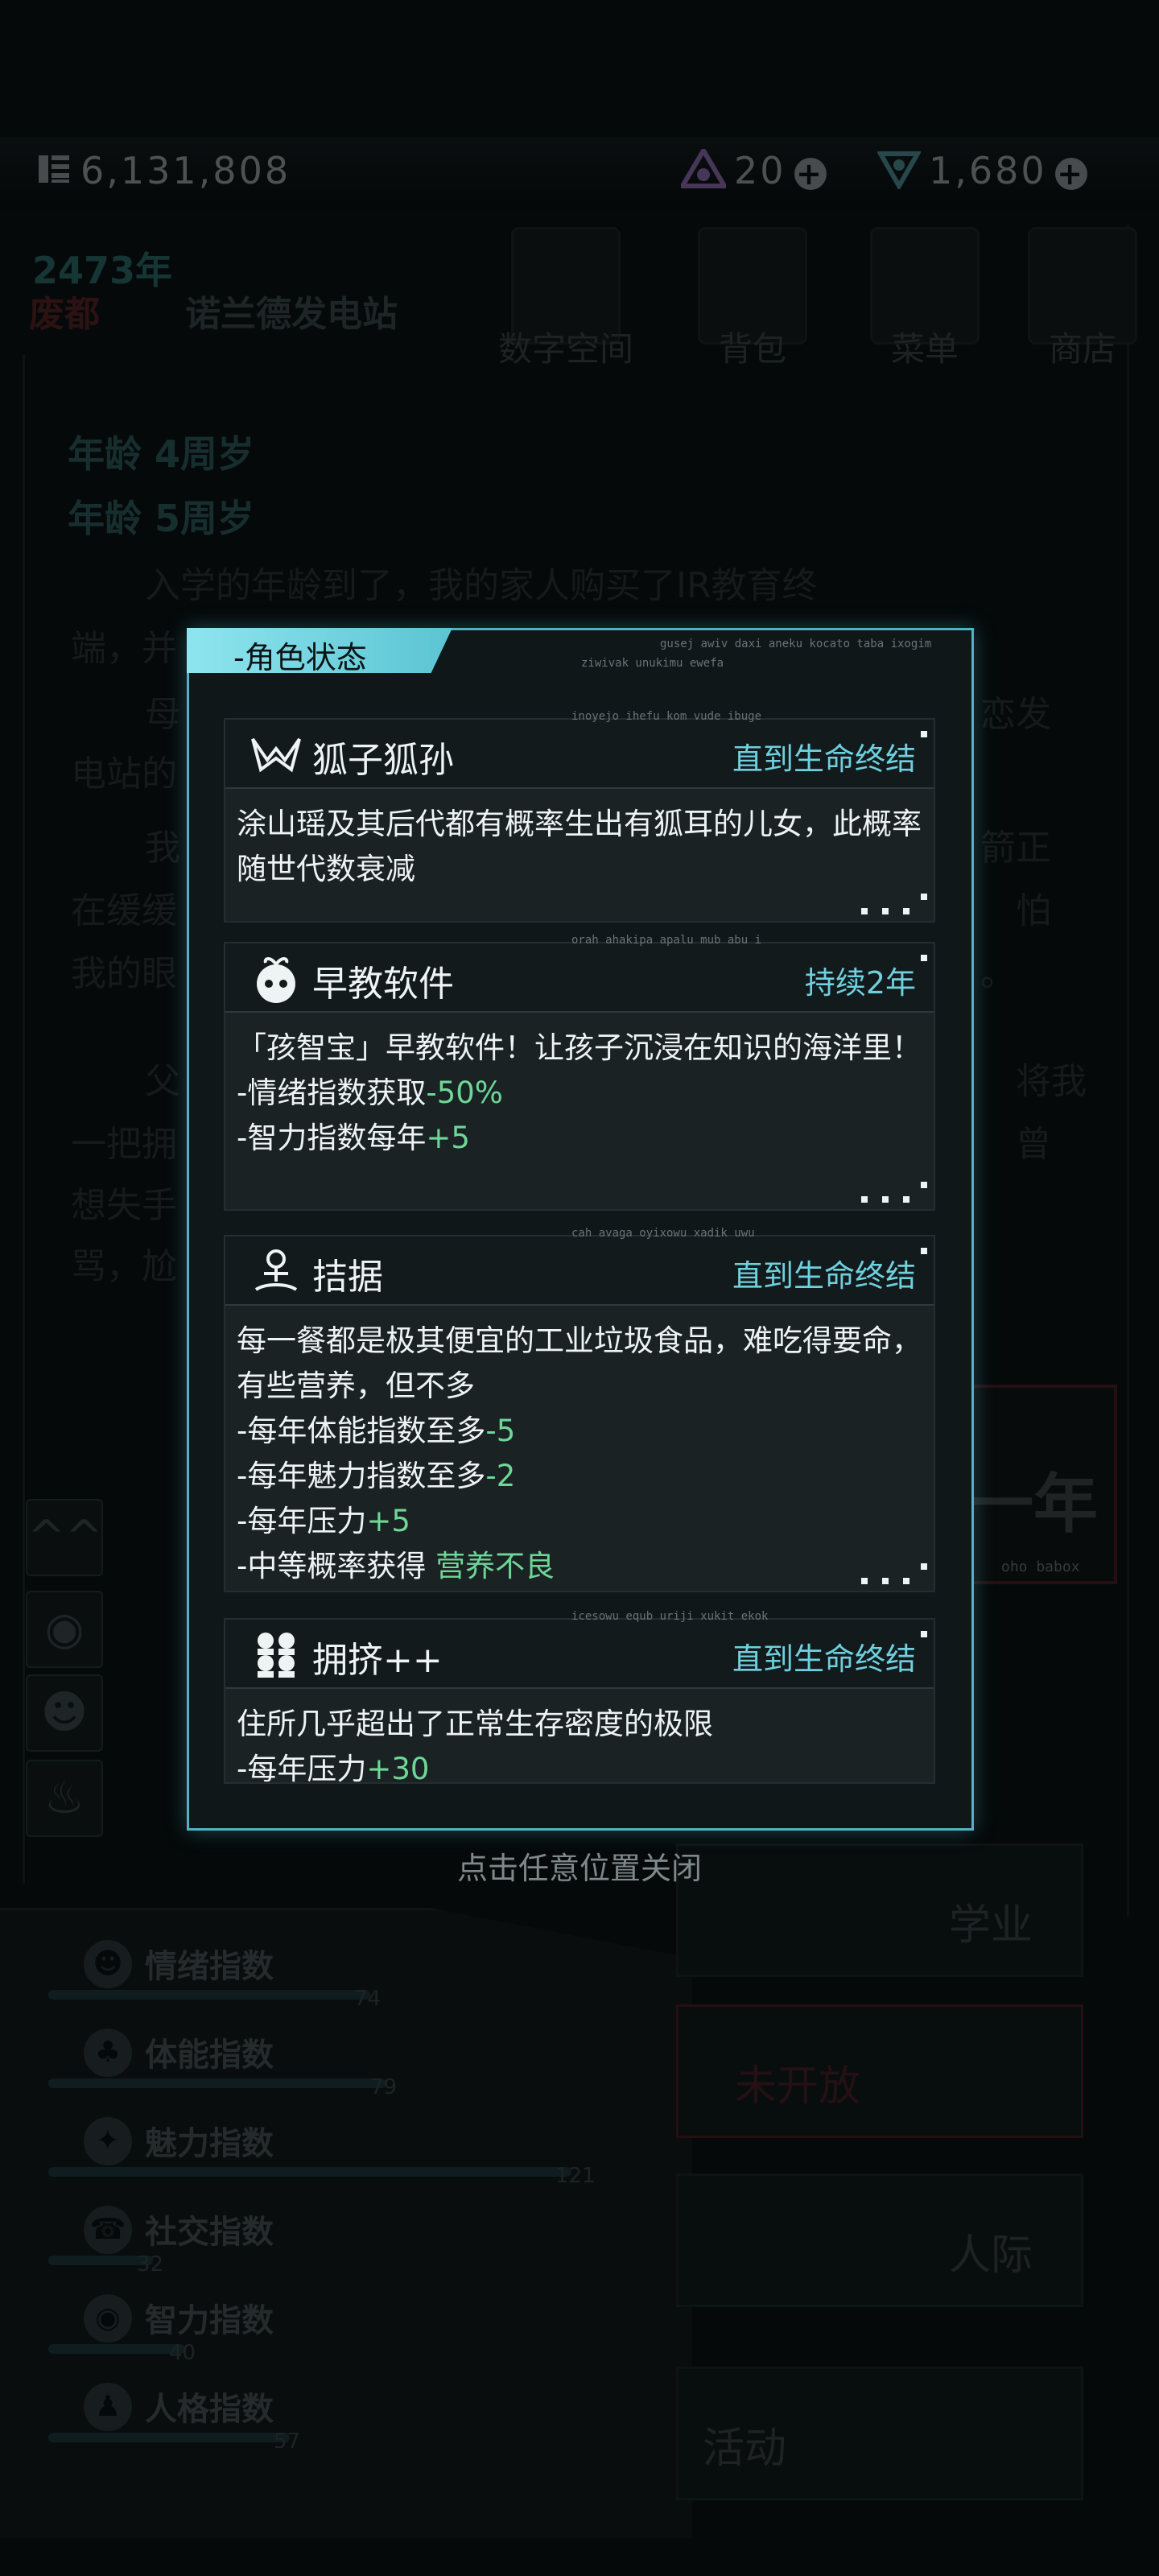 The image size is (1159, 2576). I want to click on sprout-face-icon, so click(276, 978).